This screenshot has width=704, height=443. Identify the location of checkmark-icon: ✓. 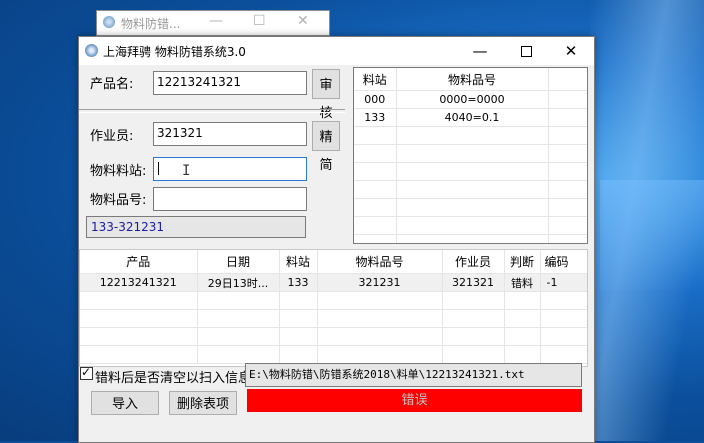
(86, 372).